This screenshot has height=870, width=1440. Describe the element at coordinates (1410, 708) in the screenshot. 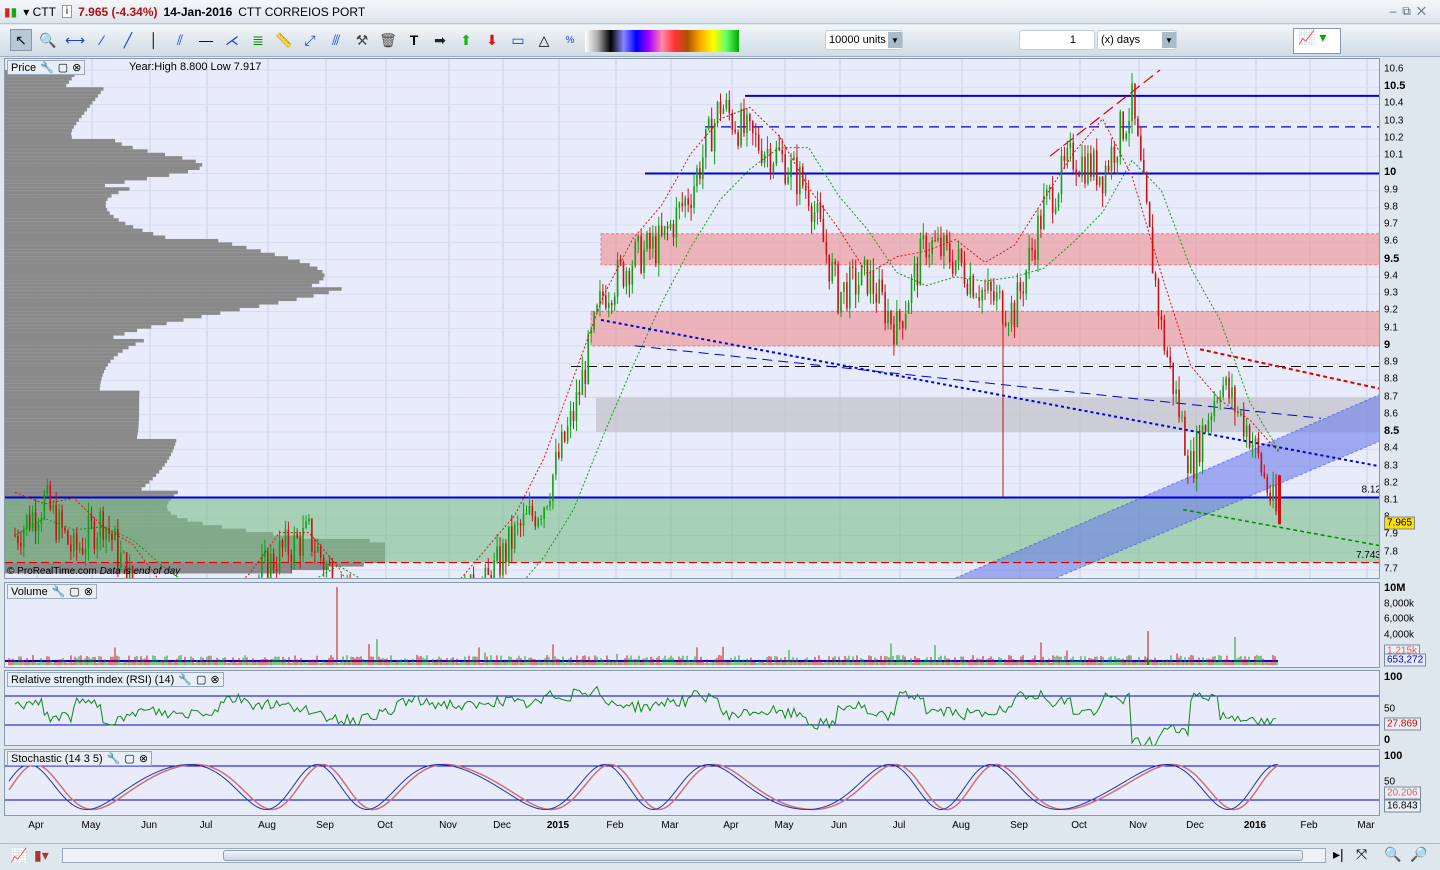

I see `rsi-axis: 100 50 0 27.869` at that location.